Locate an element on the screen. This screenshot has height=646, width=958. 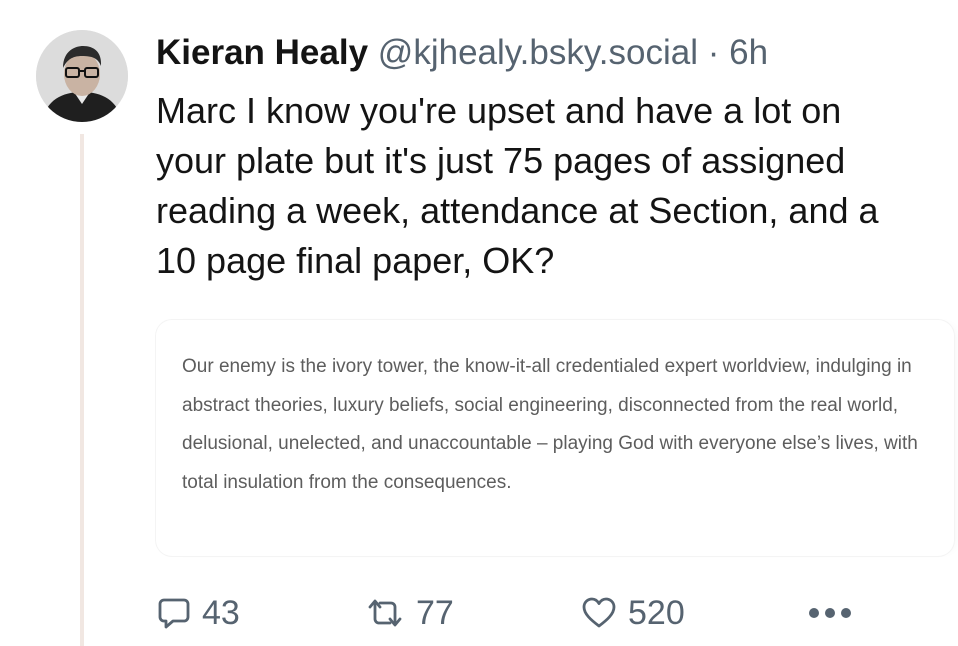
speech-bubble-icon is located at coordinates (174, 613).